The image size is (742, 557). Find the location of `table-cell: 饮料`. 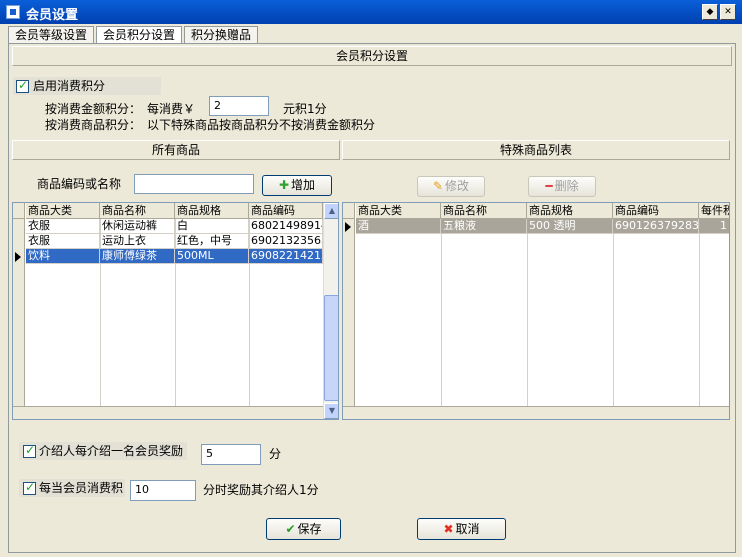

table-cell: 饮料 is located at coordinates (63, 256).